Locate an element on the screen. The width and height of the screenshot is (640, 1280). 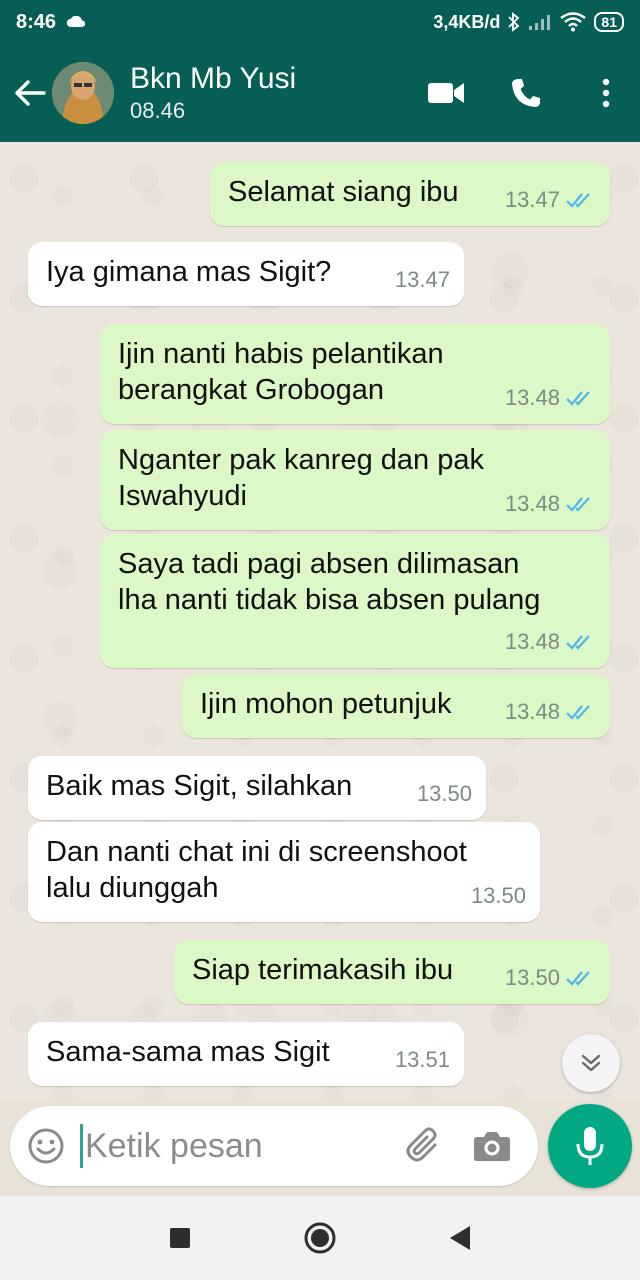
scroll-to-bottom-button is located at coordinates (591, 1063).